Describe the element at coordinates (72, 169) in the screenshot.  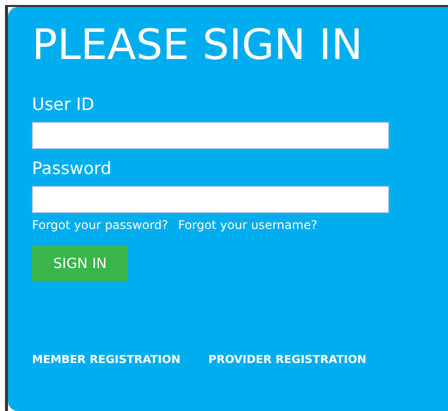
I see `field-label: Password` at that location.